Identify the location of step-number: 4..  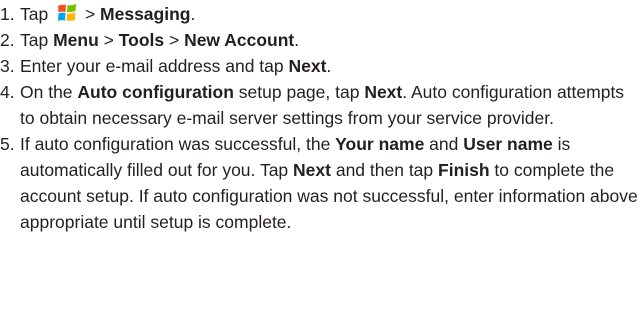
(7, 92).